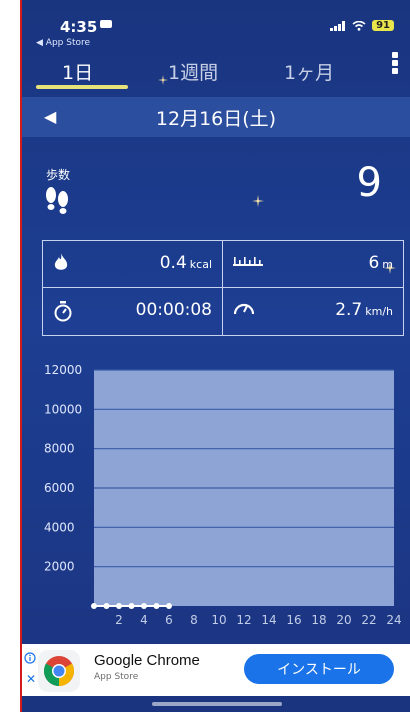  Describe the element at coordinates (116, 677) in the screenshot. I see `ad-subtitle: App Store` at that location.